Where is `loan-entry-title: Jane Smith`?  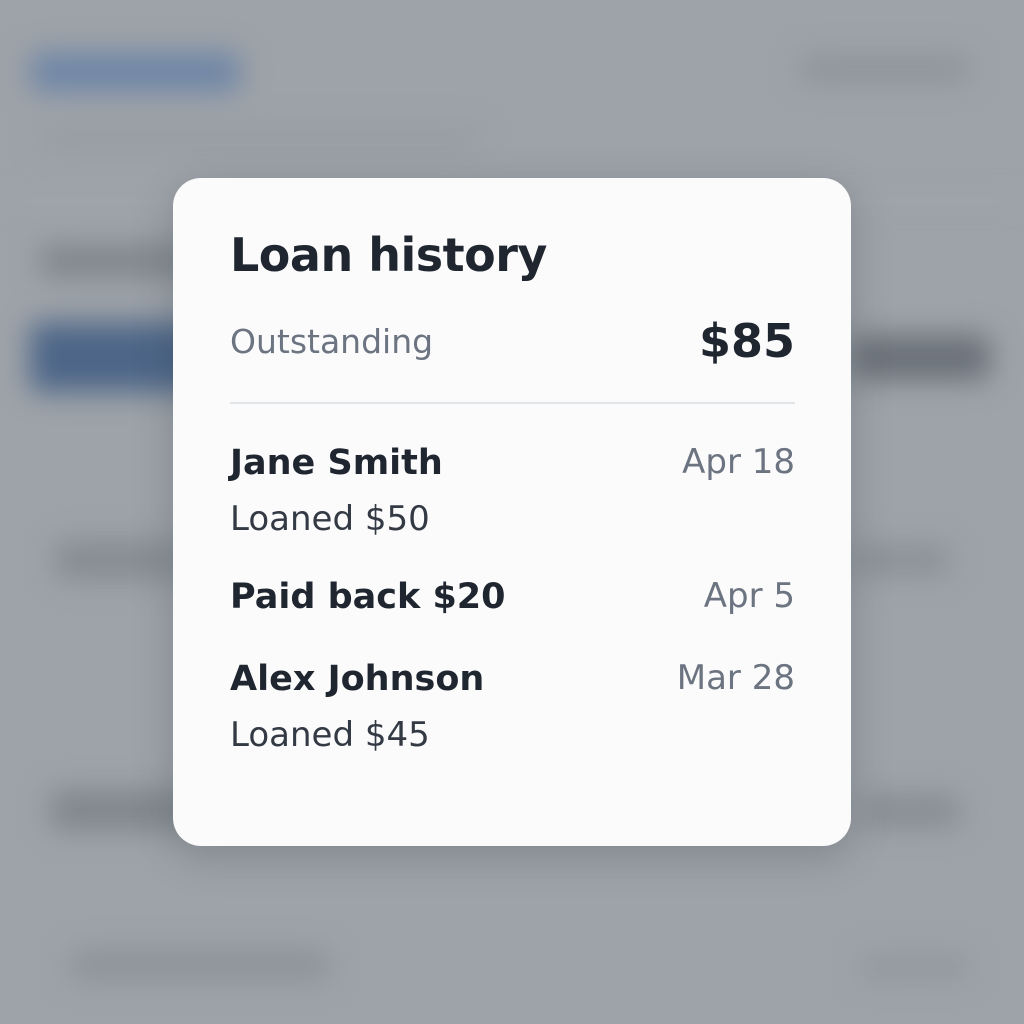
loan-entry-title: Jane Smith is located at coordinates (336, 463).